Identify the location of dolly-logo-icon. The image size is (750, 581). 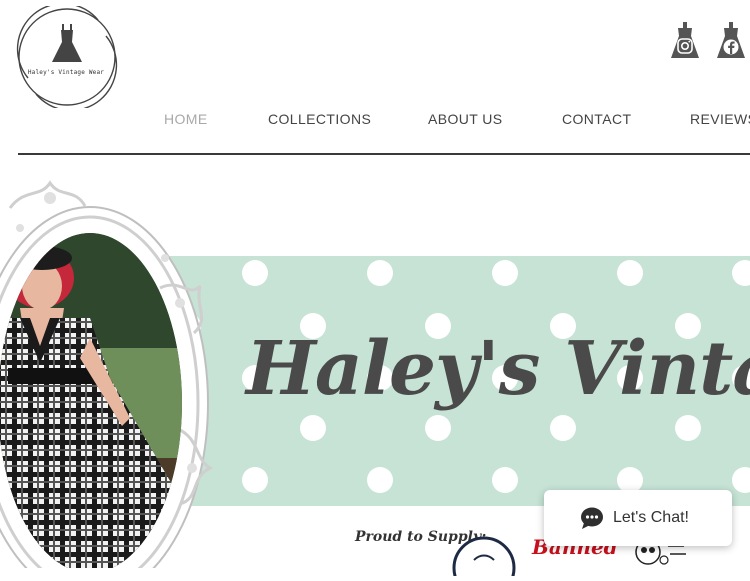
(484, 558).